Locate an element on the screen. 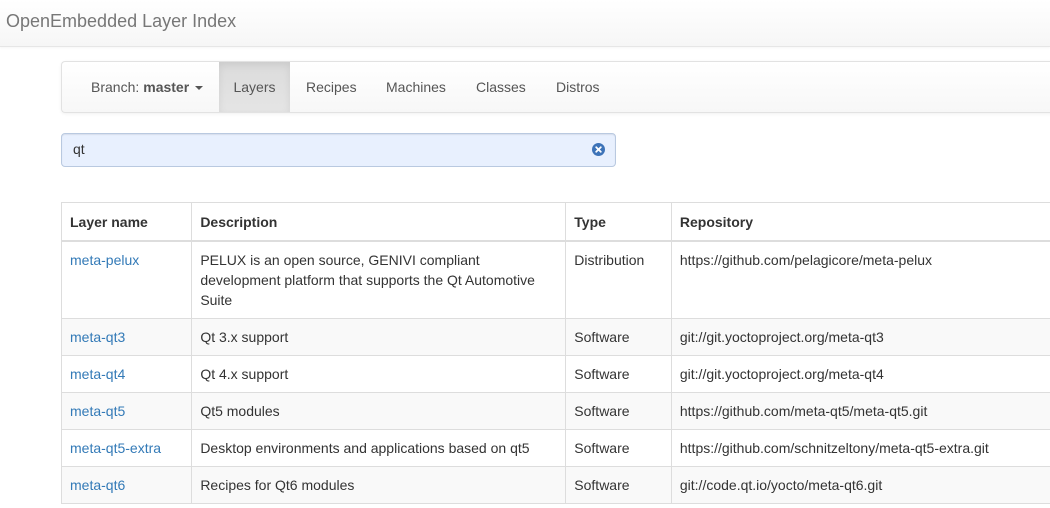  cell-layer-name: meta-qt5-extra is located at coordinates (126, 448).